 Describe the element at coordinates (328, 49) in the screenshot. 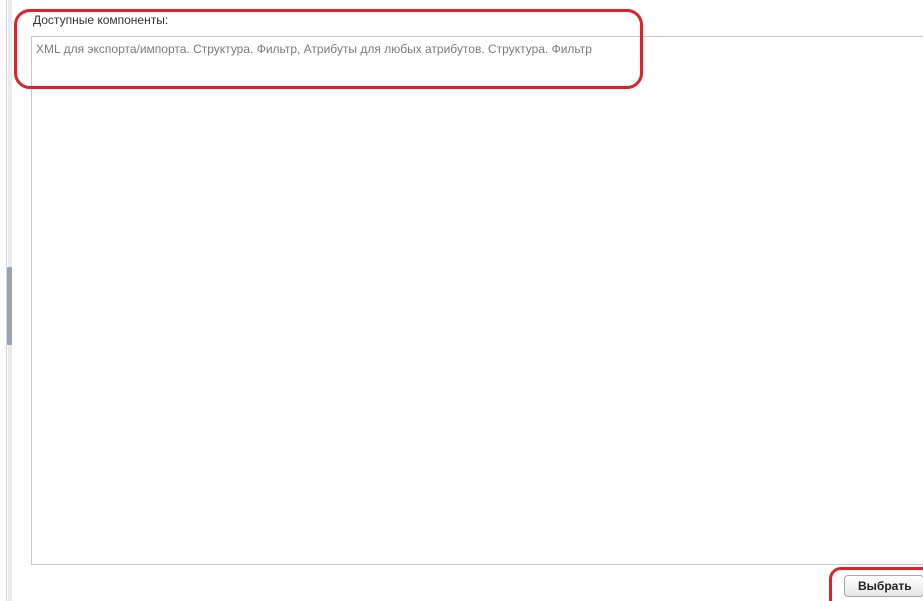

I see `annotation-highlight-list` at that location.